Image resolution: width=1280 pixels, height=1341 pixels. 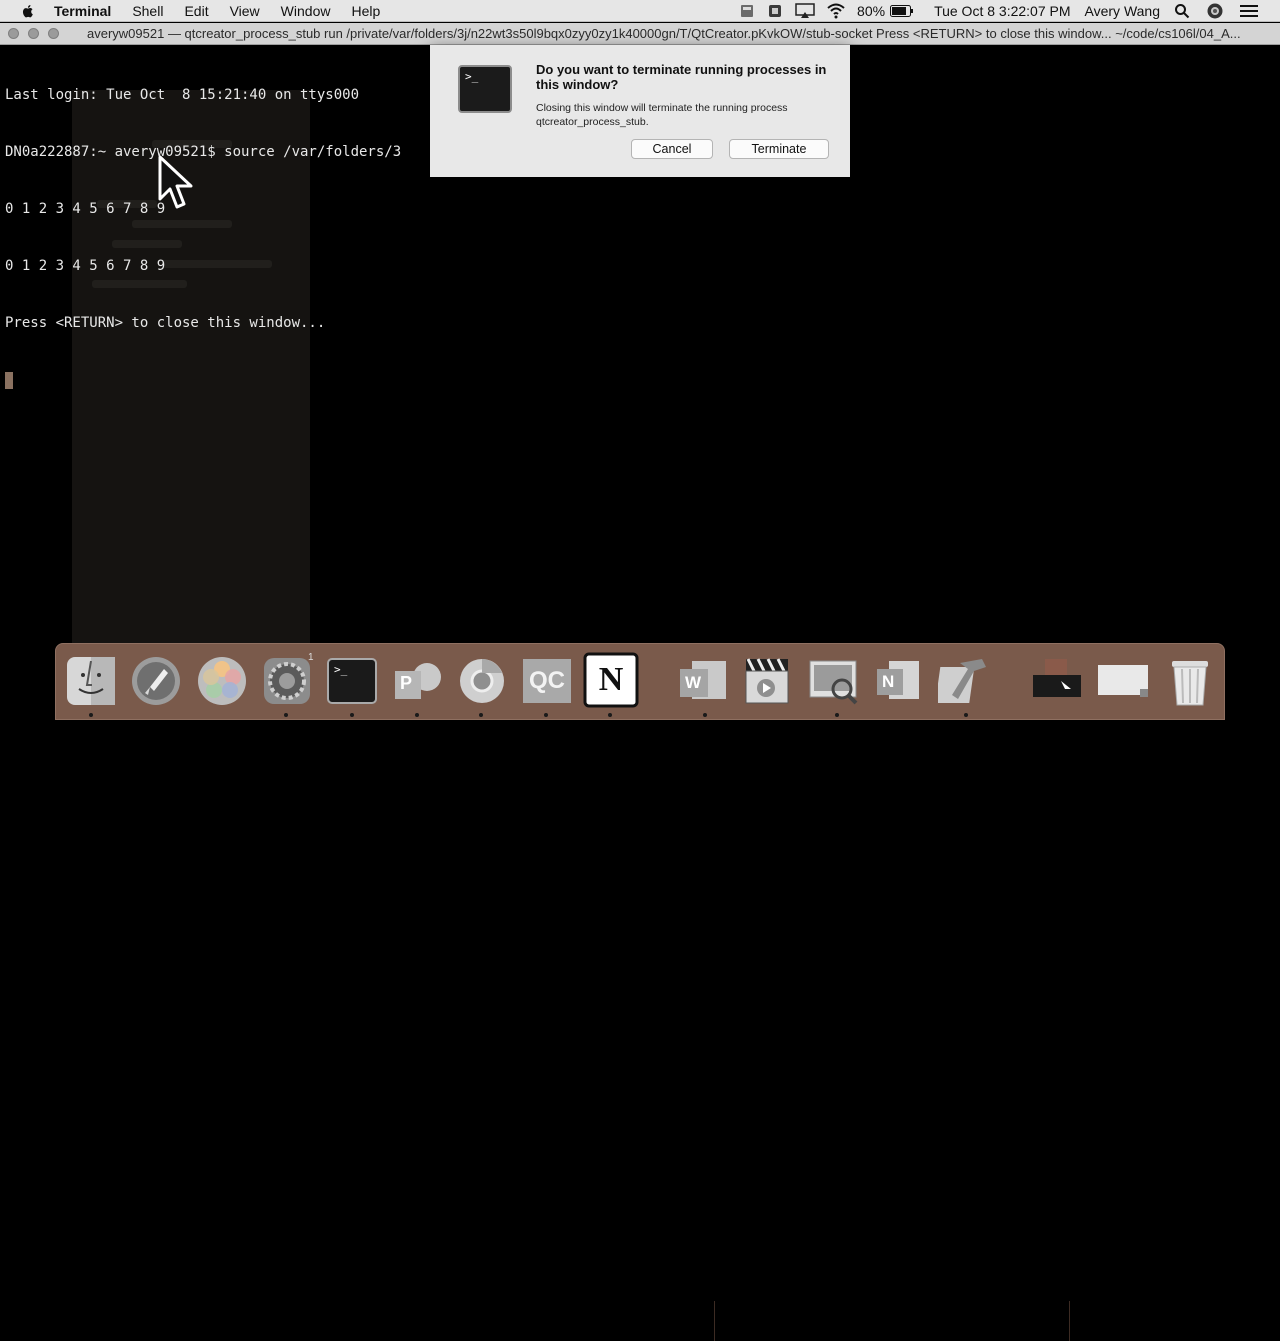 I want to click on dock-notion-icon: N, so click(x=611, y=680).